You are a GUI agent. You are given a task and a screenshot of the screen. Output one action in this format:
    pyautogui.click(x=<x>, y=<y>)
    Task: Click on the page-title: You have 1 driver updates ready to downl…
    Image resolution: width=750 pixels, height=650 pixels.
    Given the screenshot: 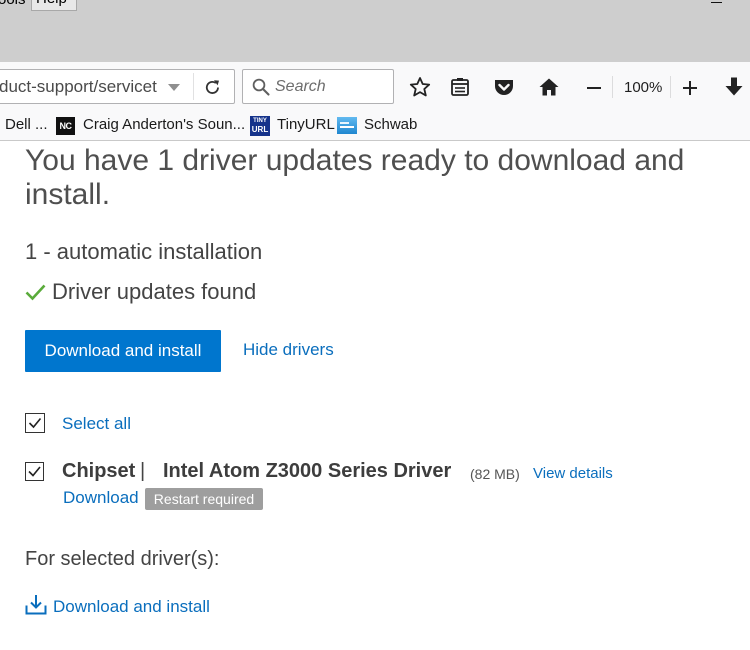 What is the action you would take?
    pyautogui.click(x=355, y=177)
    